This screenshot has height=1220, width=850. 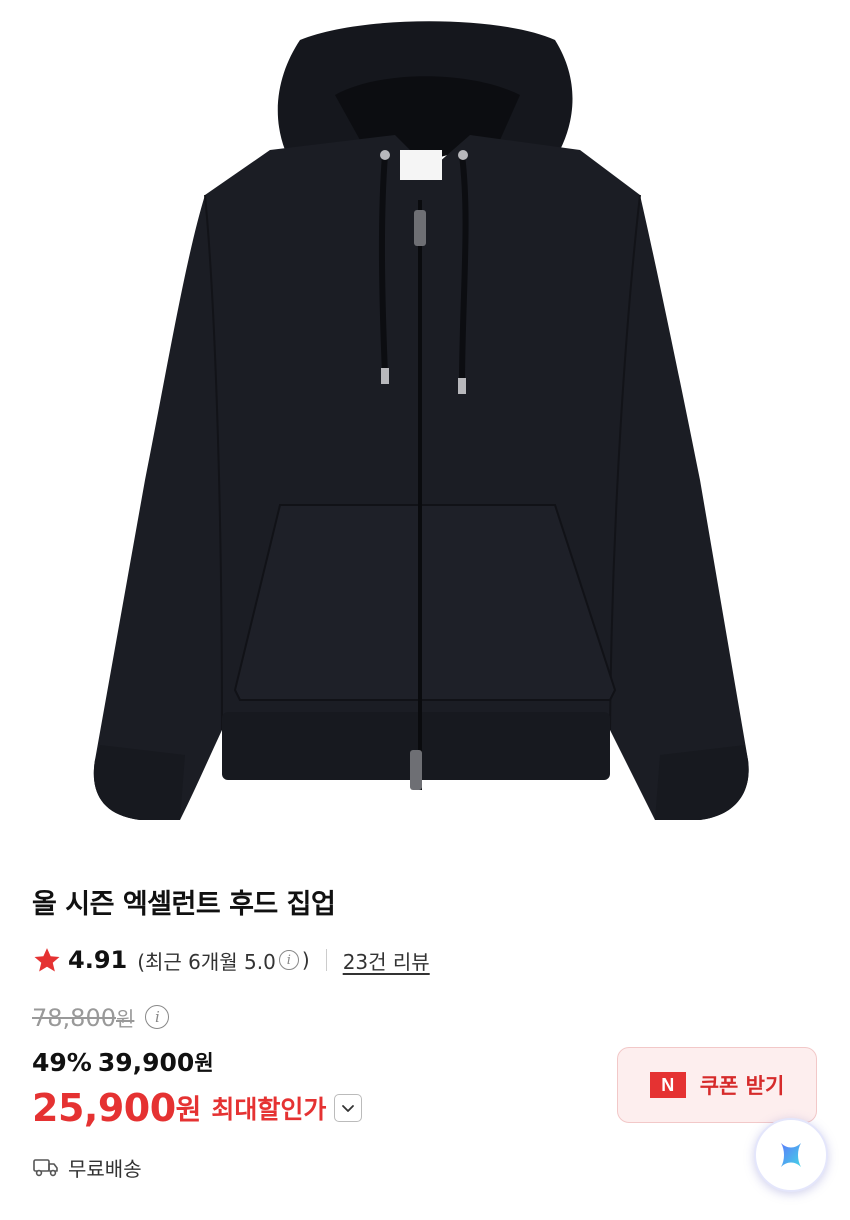 I want to click on truck-icon, so click(x=45, y=1168).